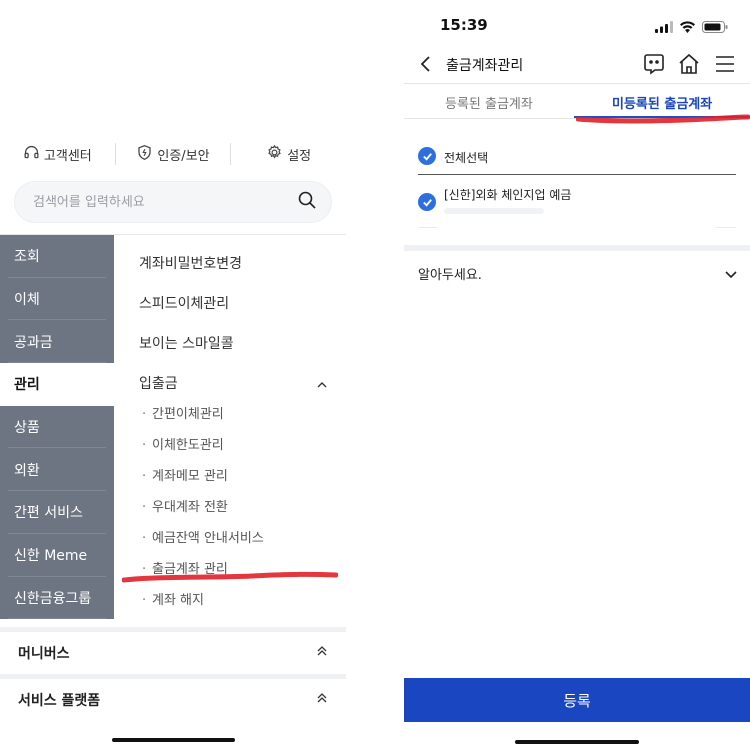  What do you see at coordinates (450, 273) in the screenshot?
I see `notice-heading: 알아두세요.` at bounding box center [450, 273].